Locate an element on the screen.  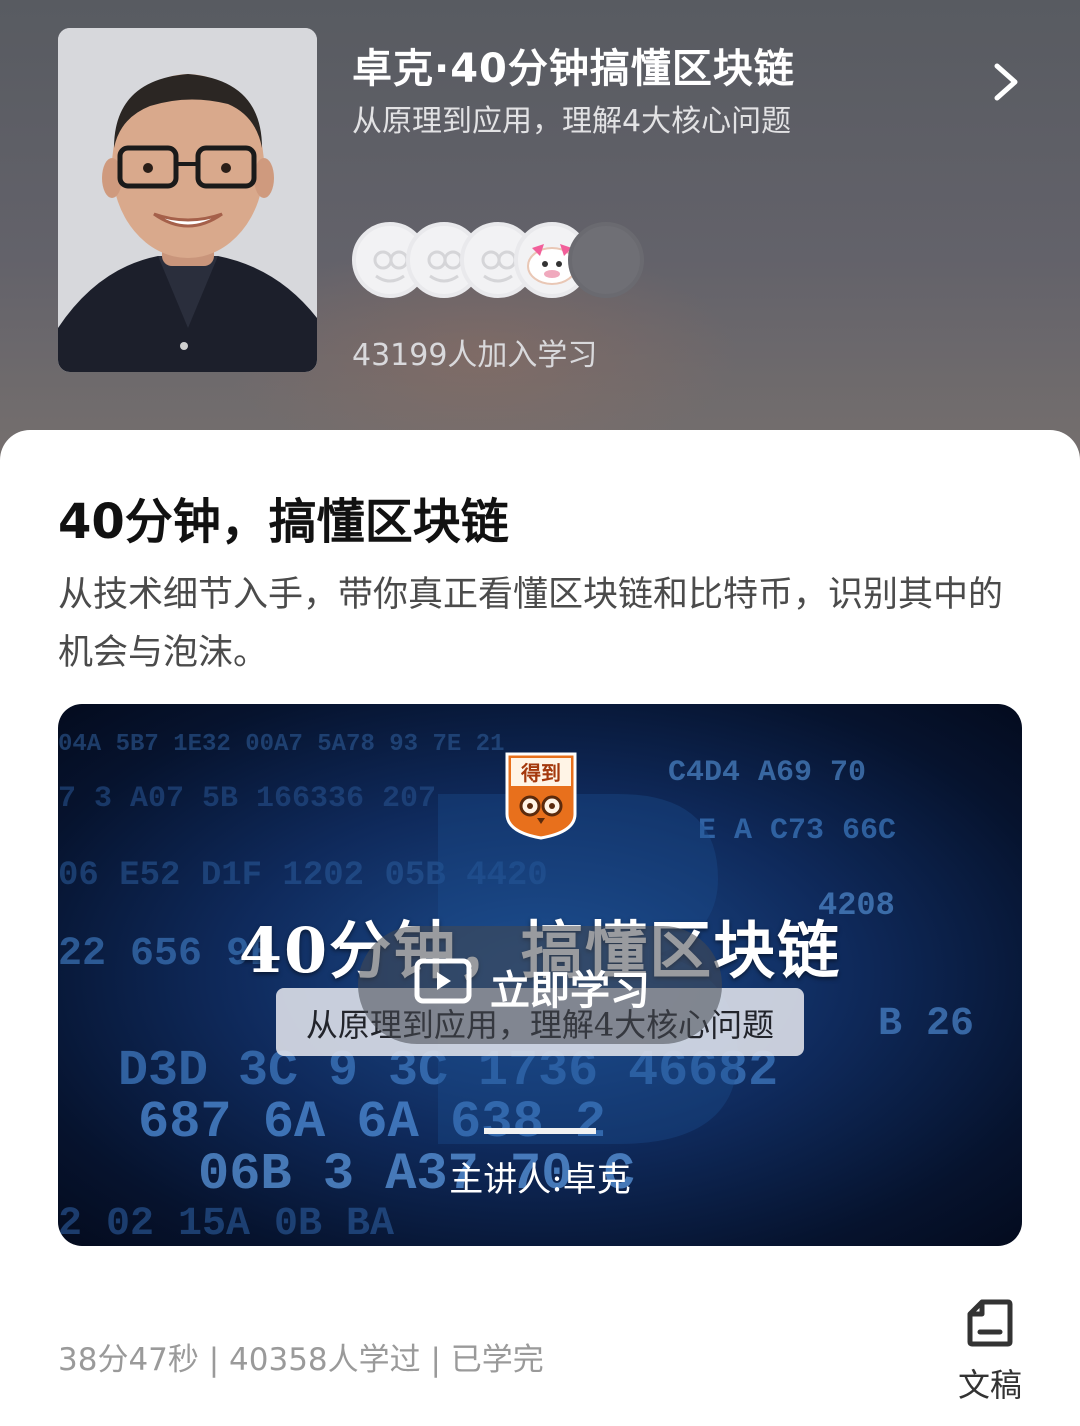
learner-count: 43199人加入学习 is located at coordinates (475, 355).